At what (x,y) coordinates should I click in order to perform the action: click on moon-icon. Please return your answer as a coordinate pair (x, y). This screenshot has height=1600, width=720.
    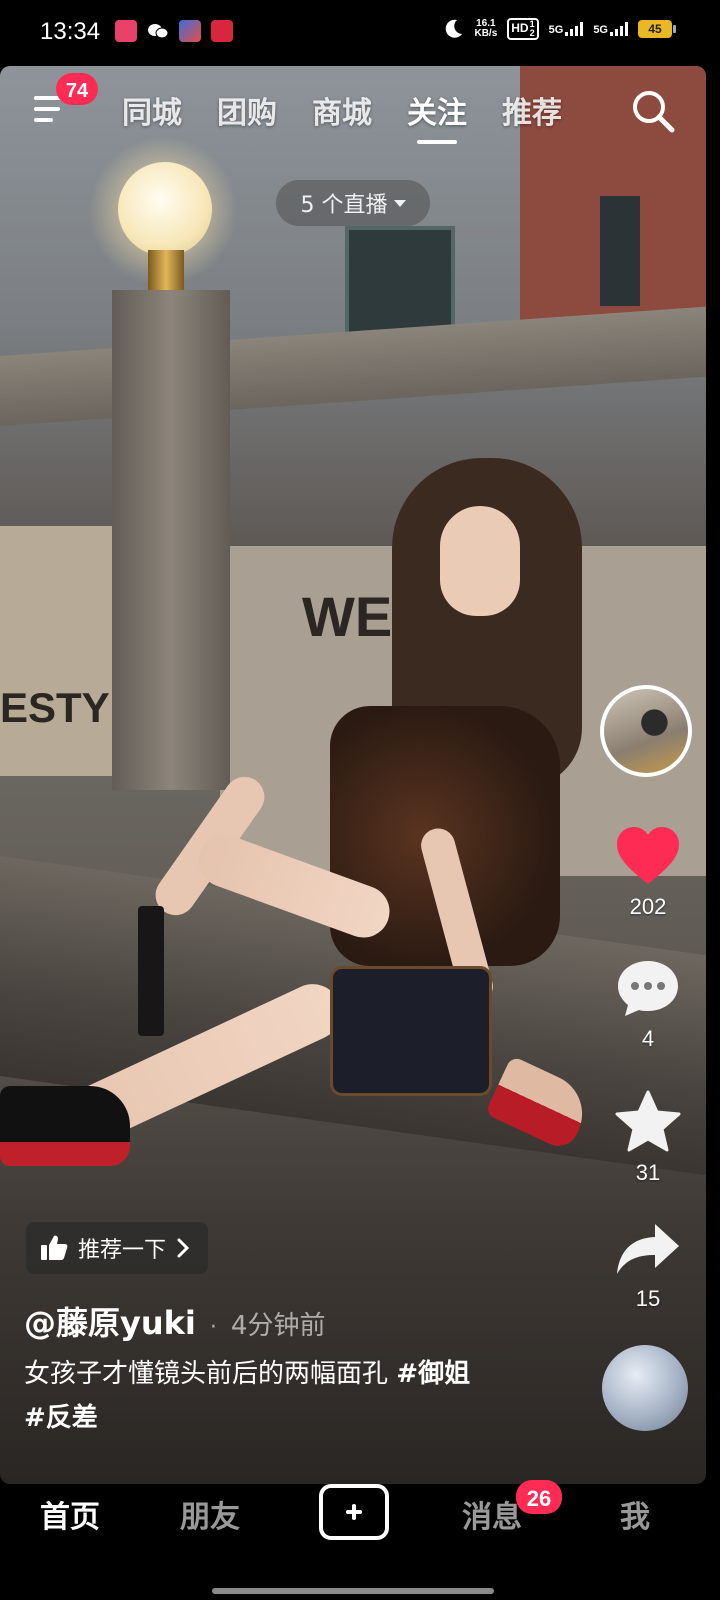
    Looking at the image, I should click on (454, 28).